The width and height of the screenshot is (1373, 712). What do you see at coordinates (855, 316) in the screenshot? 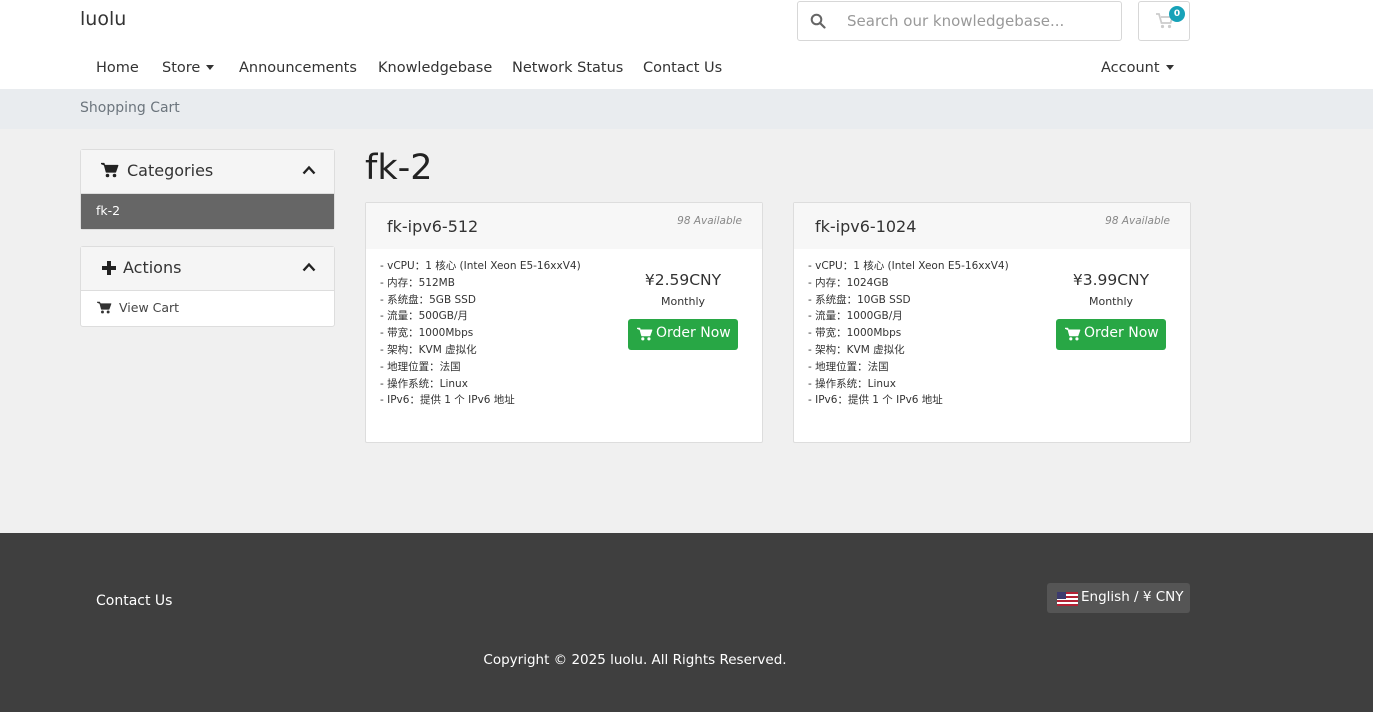
I see `feature-item: - 流量：1000GB/月` at bounding box center [855, 316].